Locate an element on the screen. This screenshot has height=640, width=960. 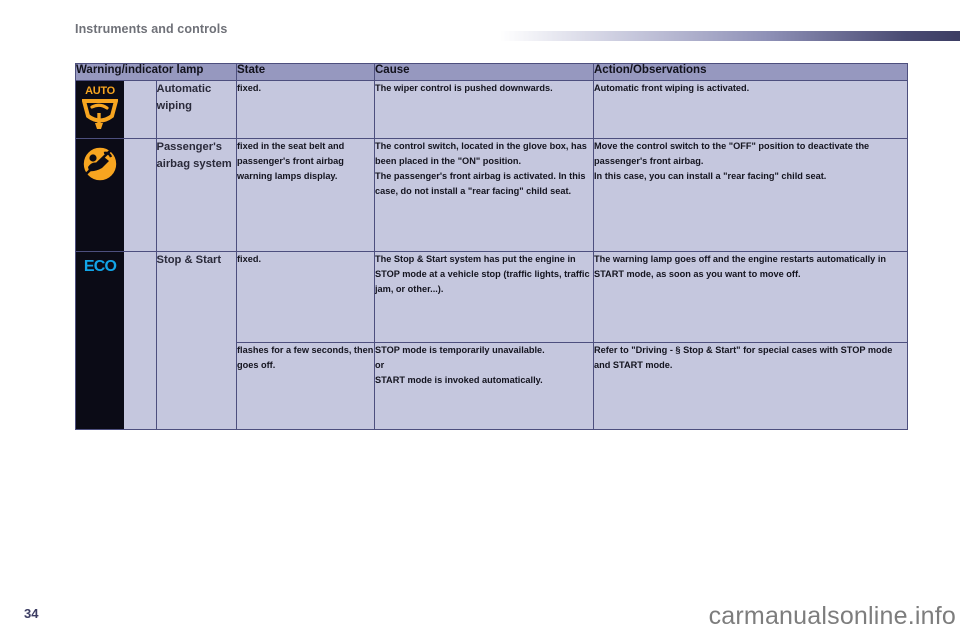
lamp-icon-cell is located at coordinates (116, 195).